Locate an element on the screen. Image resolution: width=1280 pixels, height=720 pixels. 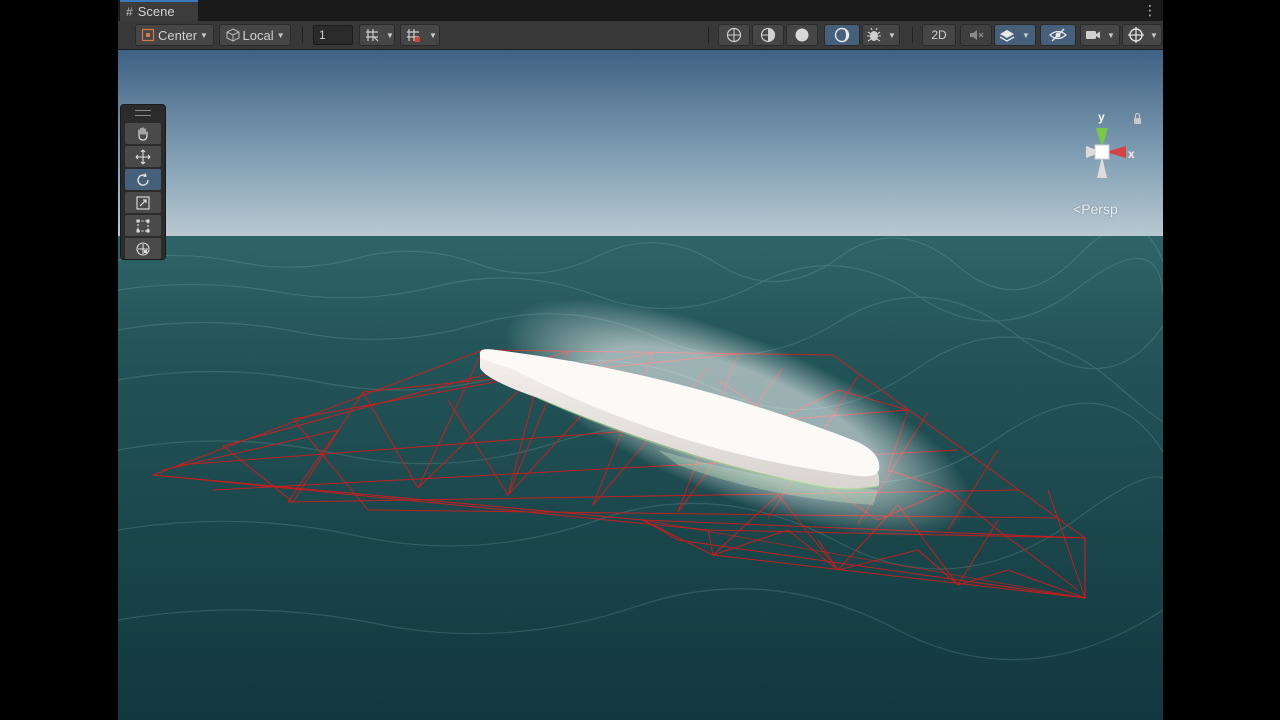
gizmos-globe-icon is located at coordinates (1136, 35).